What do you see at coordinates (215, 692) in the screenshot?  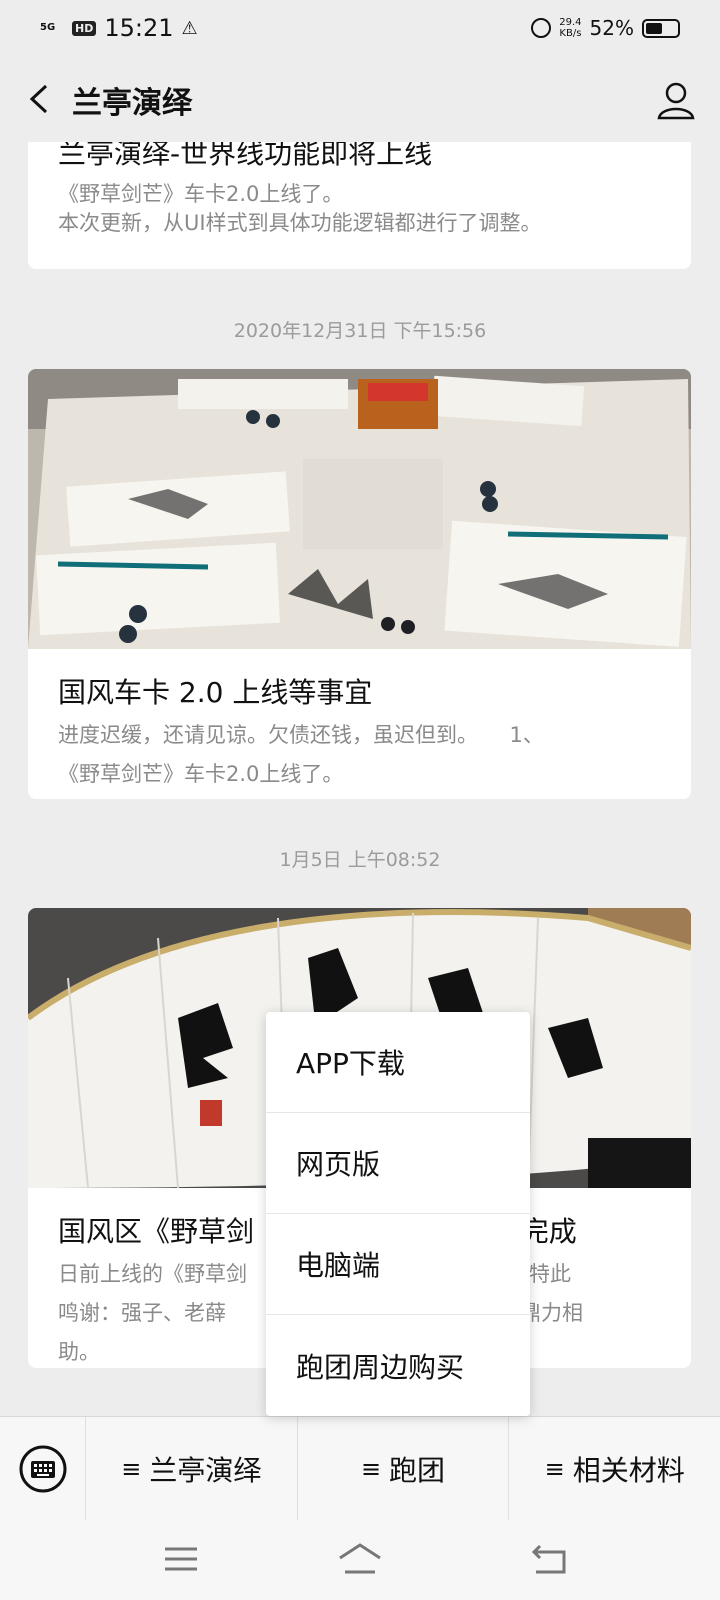 I see `article-title: 国风车卡 2.0 上线等事宜` at bounding box center [215, 692].